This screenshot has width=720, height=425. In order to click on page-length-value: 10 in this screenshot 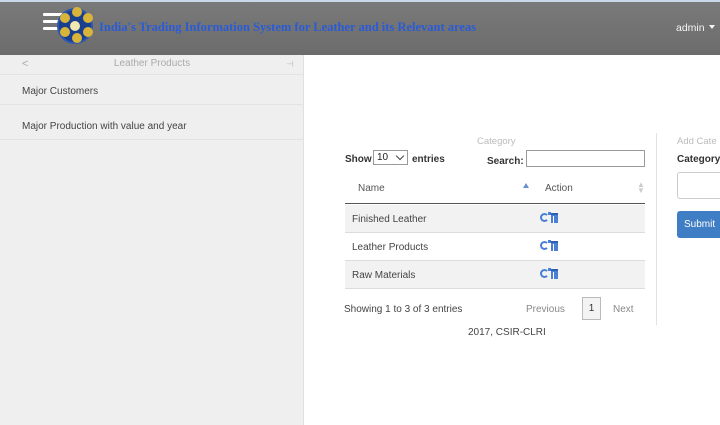, I will do `click(383, 157)`.